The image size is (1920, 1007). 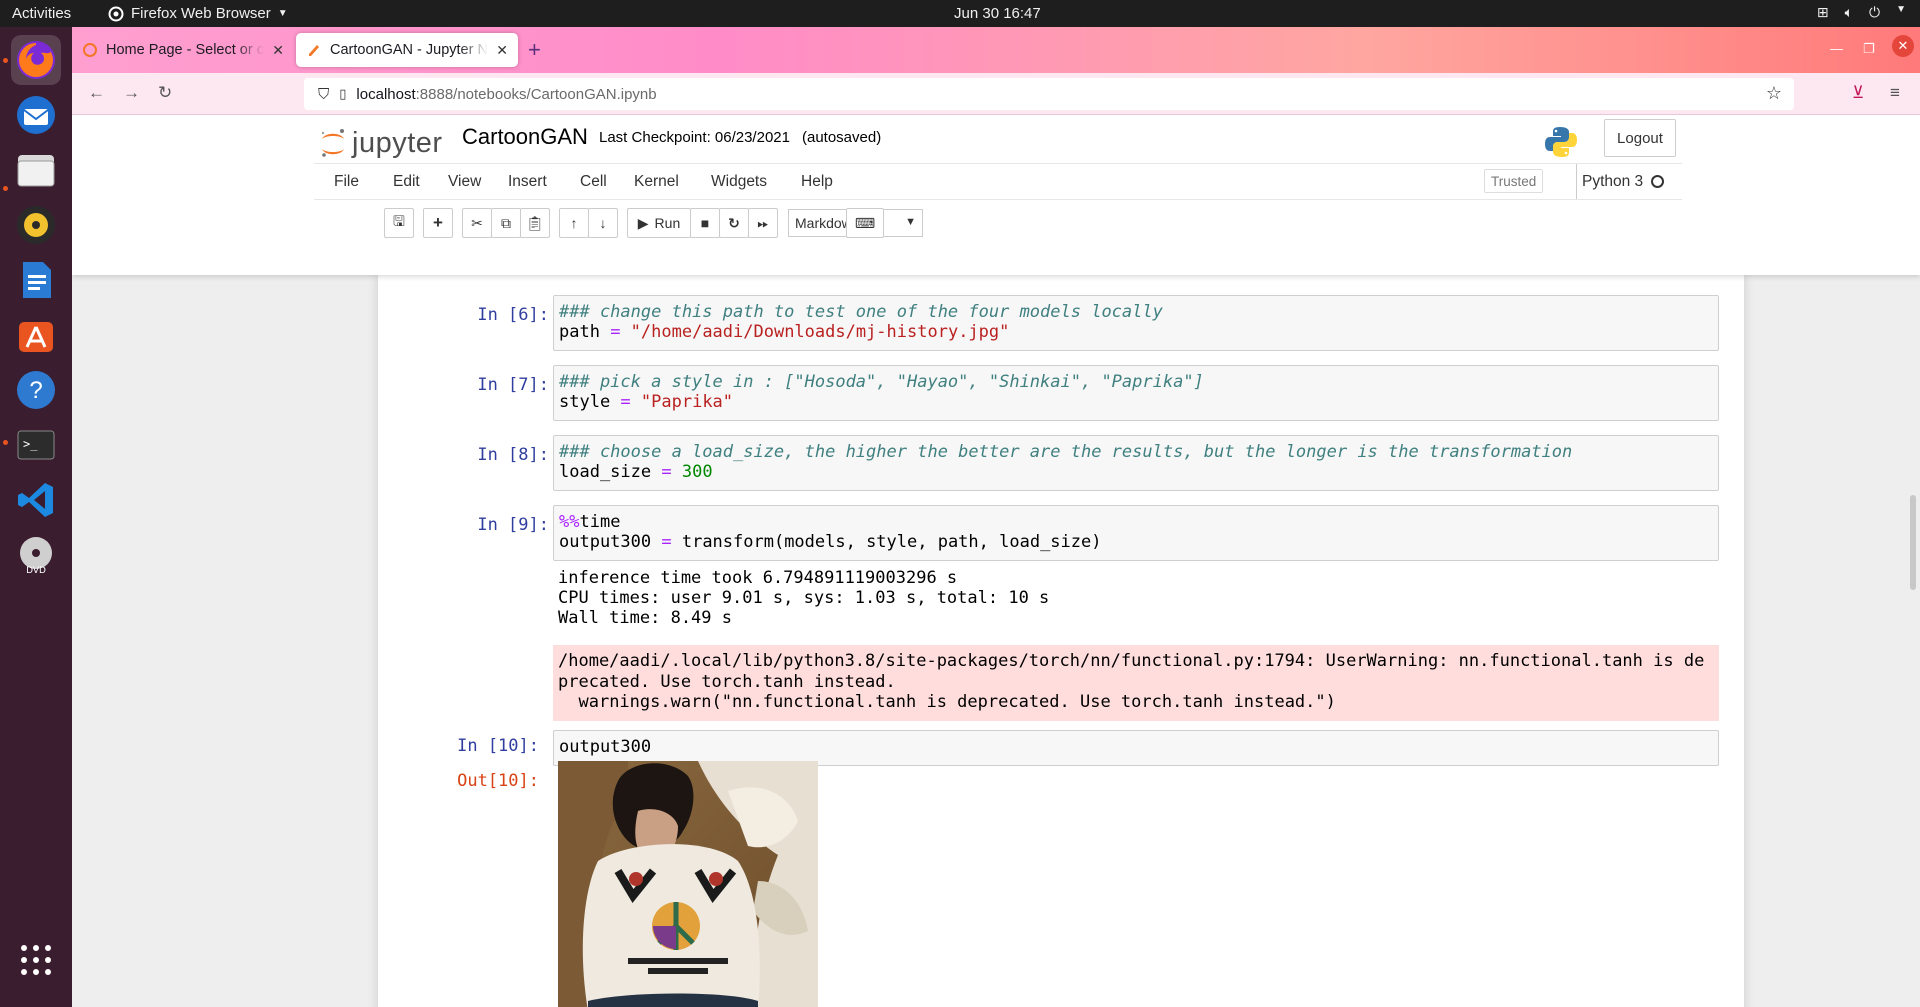 What do you see at coordinates (506, 223) in the screenshot?
I see `copy-button: ⧉` at bounding box center [506, 223].